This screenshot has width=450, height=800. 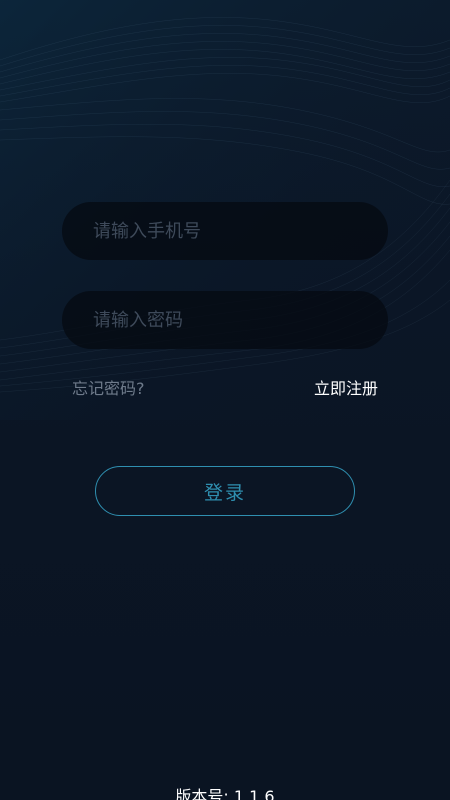 I want to click on password-field, so click(x=225, y=320).